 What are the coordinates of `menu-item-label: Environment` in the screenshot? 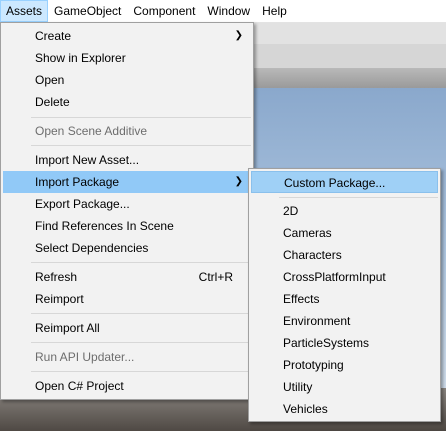 It's located at (317, 321).